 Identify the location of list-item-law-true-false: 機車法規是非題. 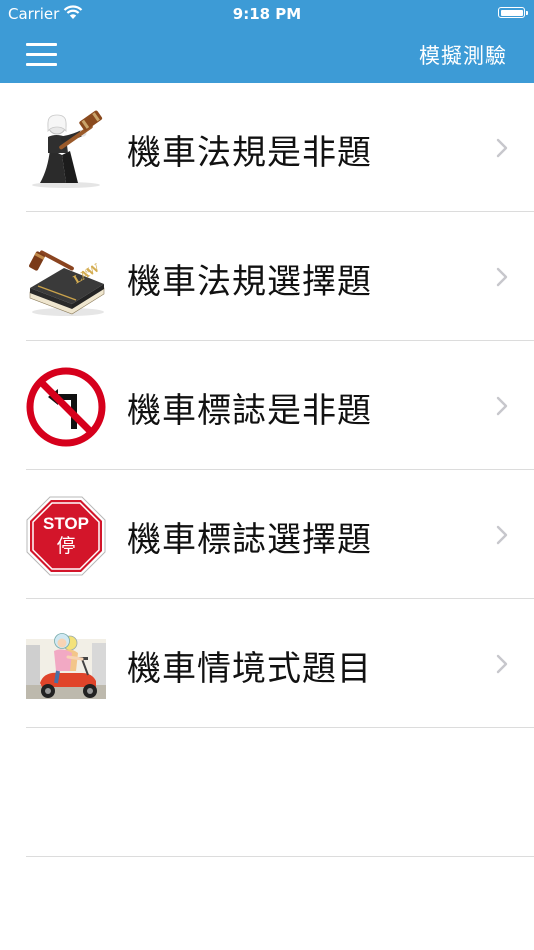
(267, 147).